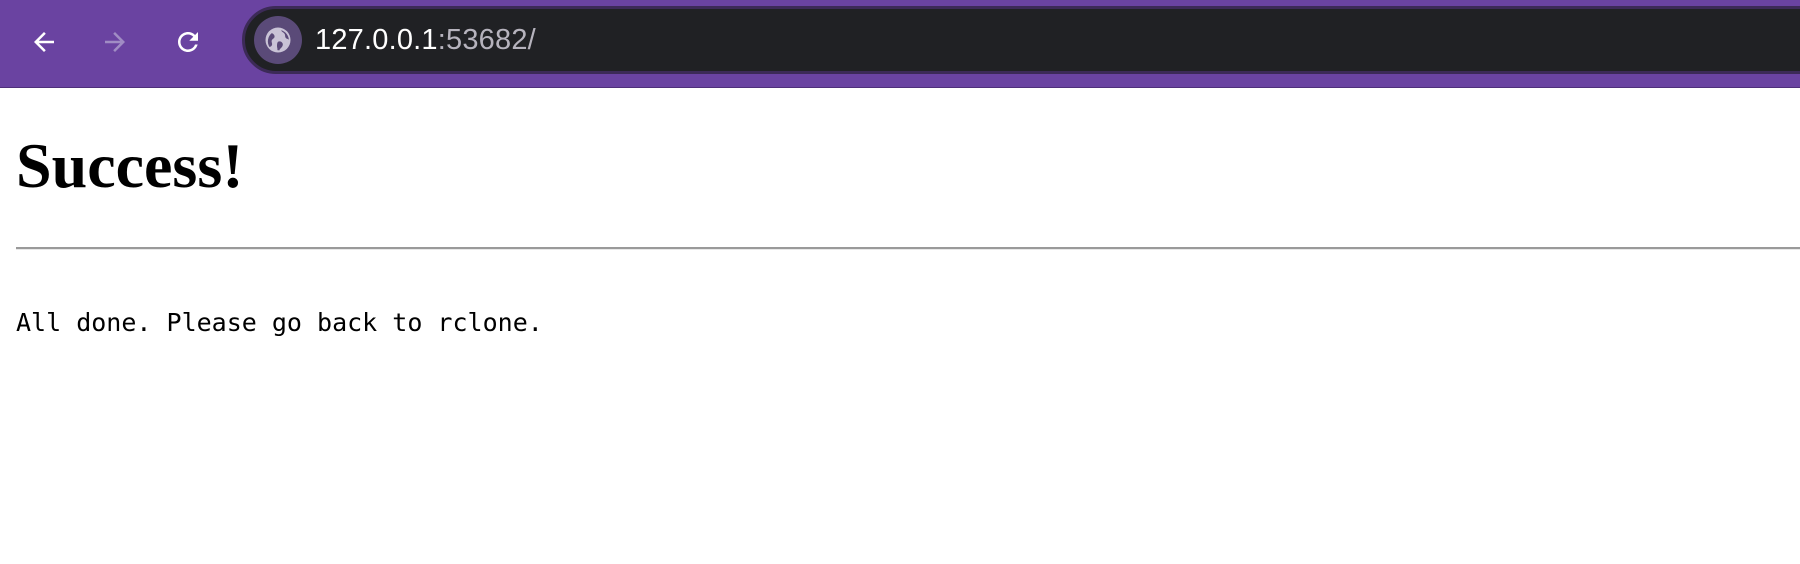 This screenshot has width=1800, height=564. Describe the element at coordinates (486, 40) in the screenshot. I see `url-port-path: :53682/` at that location.